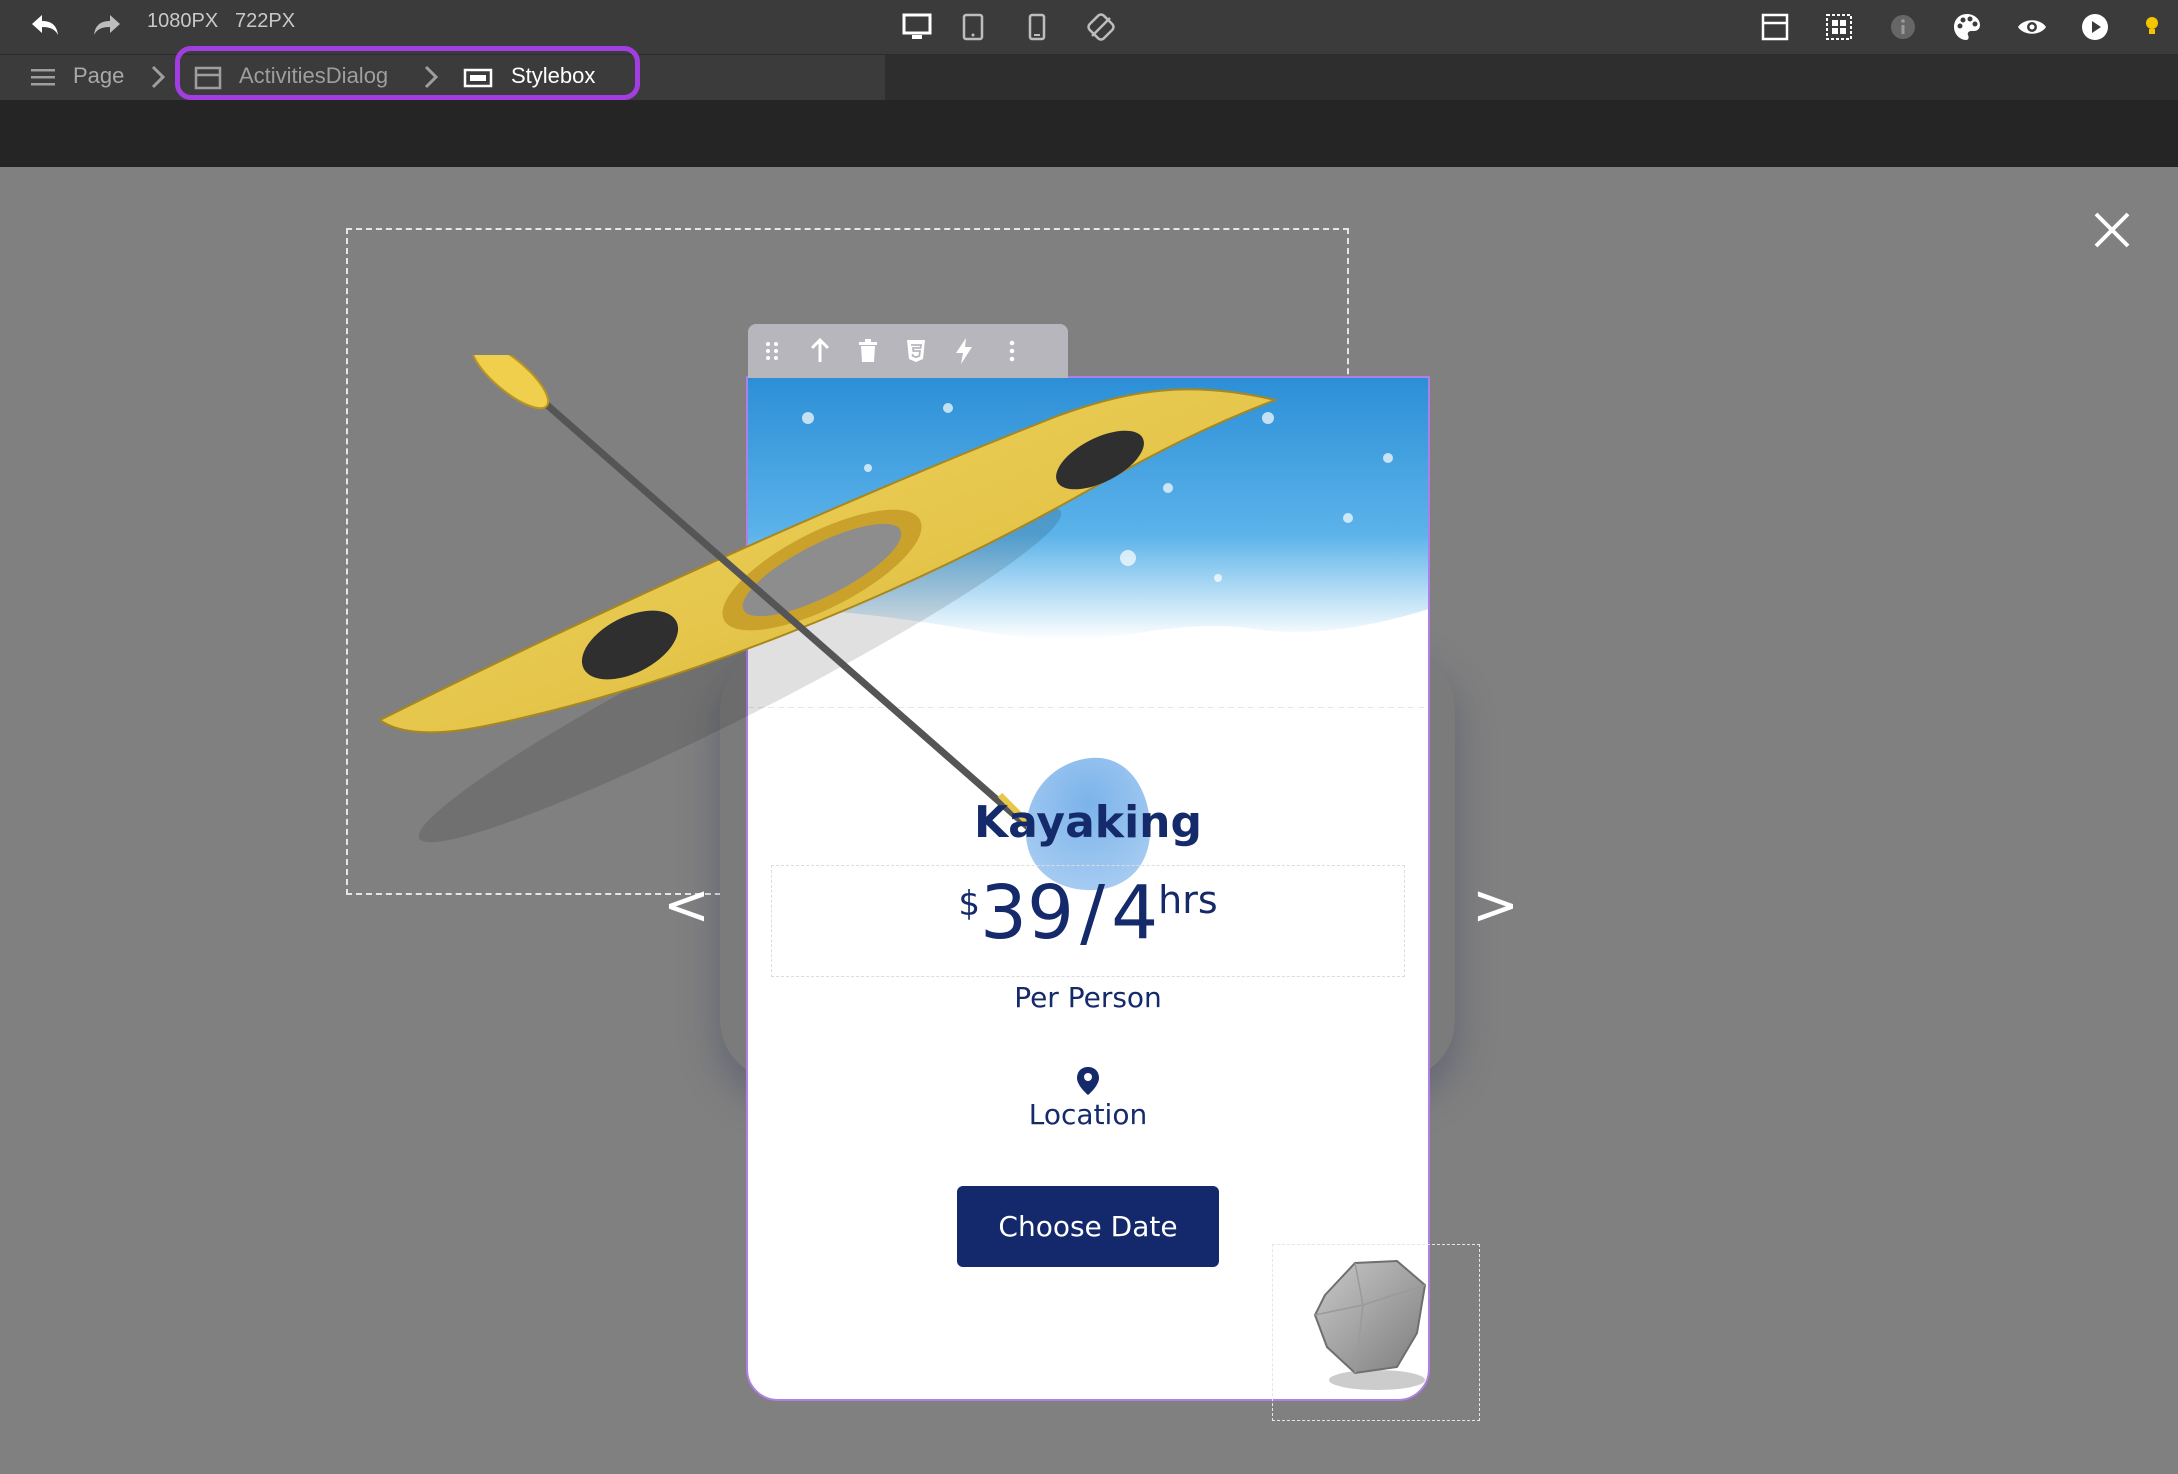  I want to click on responsive-off-icon, so click(1101, 27).